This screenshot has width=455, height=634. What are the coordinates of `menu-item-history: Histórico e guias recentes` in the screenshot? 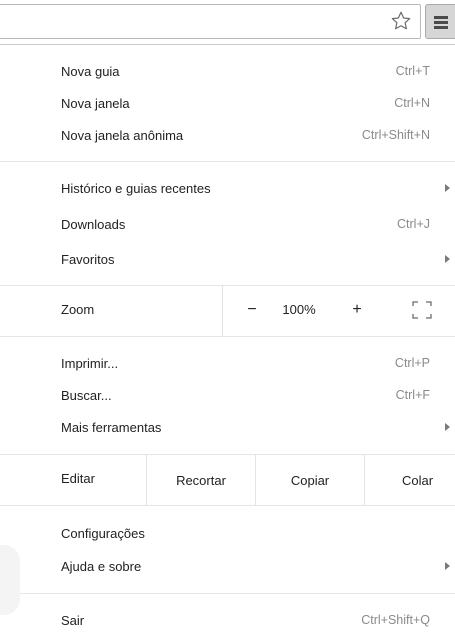 It's located at (227, 188).